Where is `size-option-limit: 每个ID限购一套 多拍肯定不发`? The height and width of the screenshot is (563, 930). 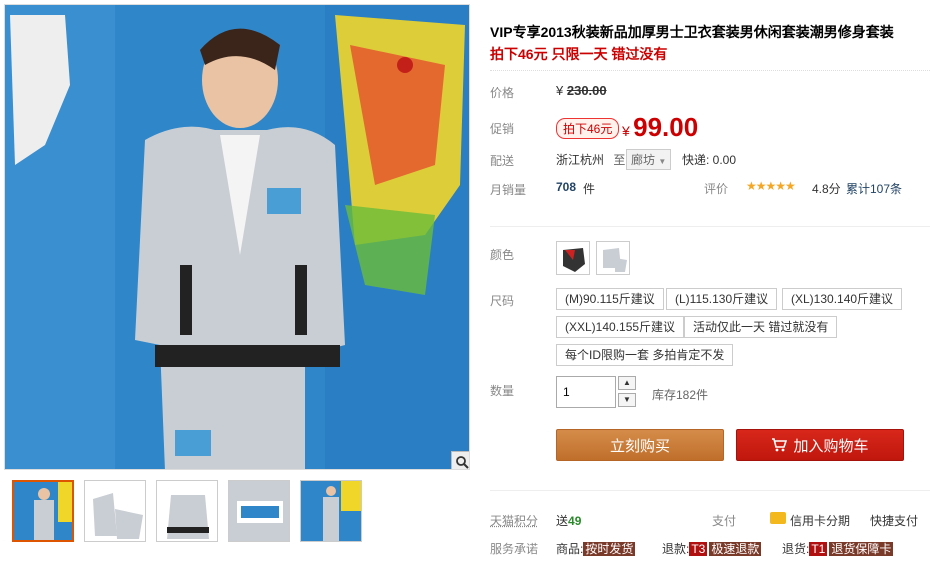 size-option-limit: 每个ID限购一套 多拍肯定不发 is located at coordinates (645, 355).